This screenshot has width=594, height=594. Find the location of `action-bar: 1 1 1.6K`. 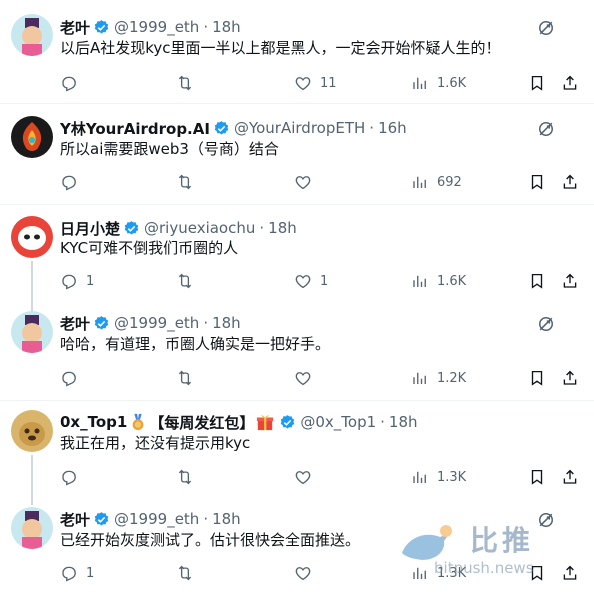

action-bar: 1 1 1.6K is located at coordinates (320, 281).